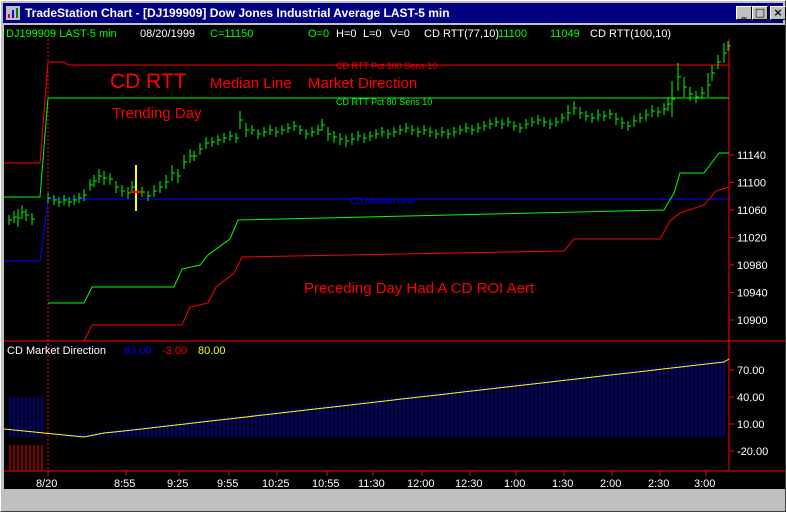  Describe the element at coordinates (565, 34) in the screenshot. I see `study1-value2: 11049` at that location.